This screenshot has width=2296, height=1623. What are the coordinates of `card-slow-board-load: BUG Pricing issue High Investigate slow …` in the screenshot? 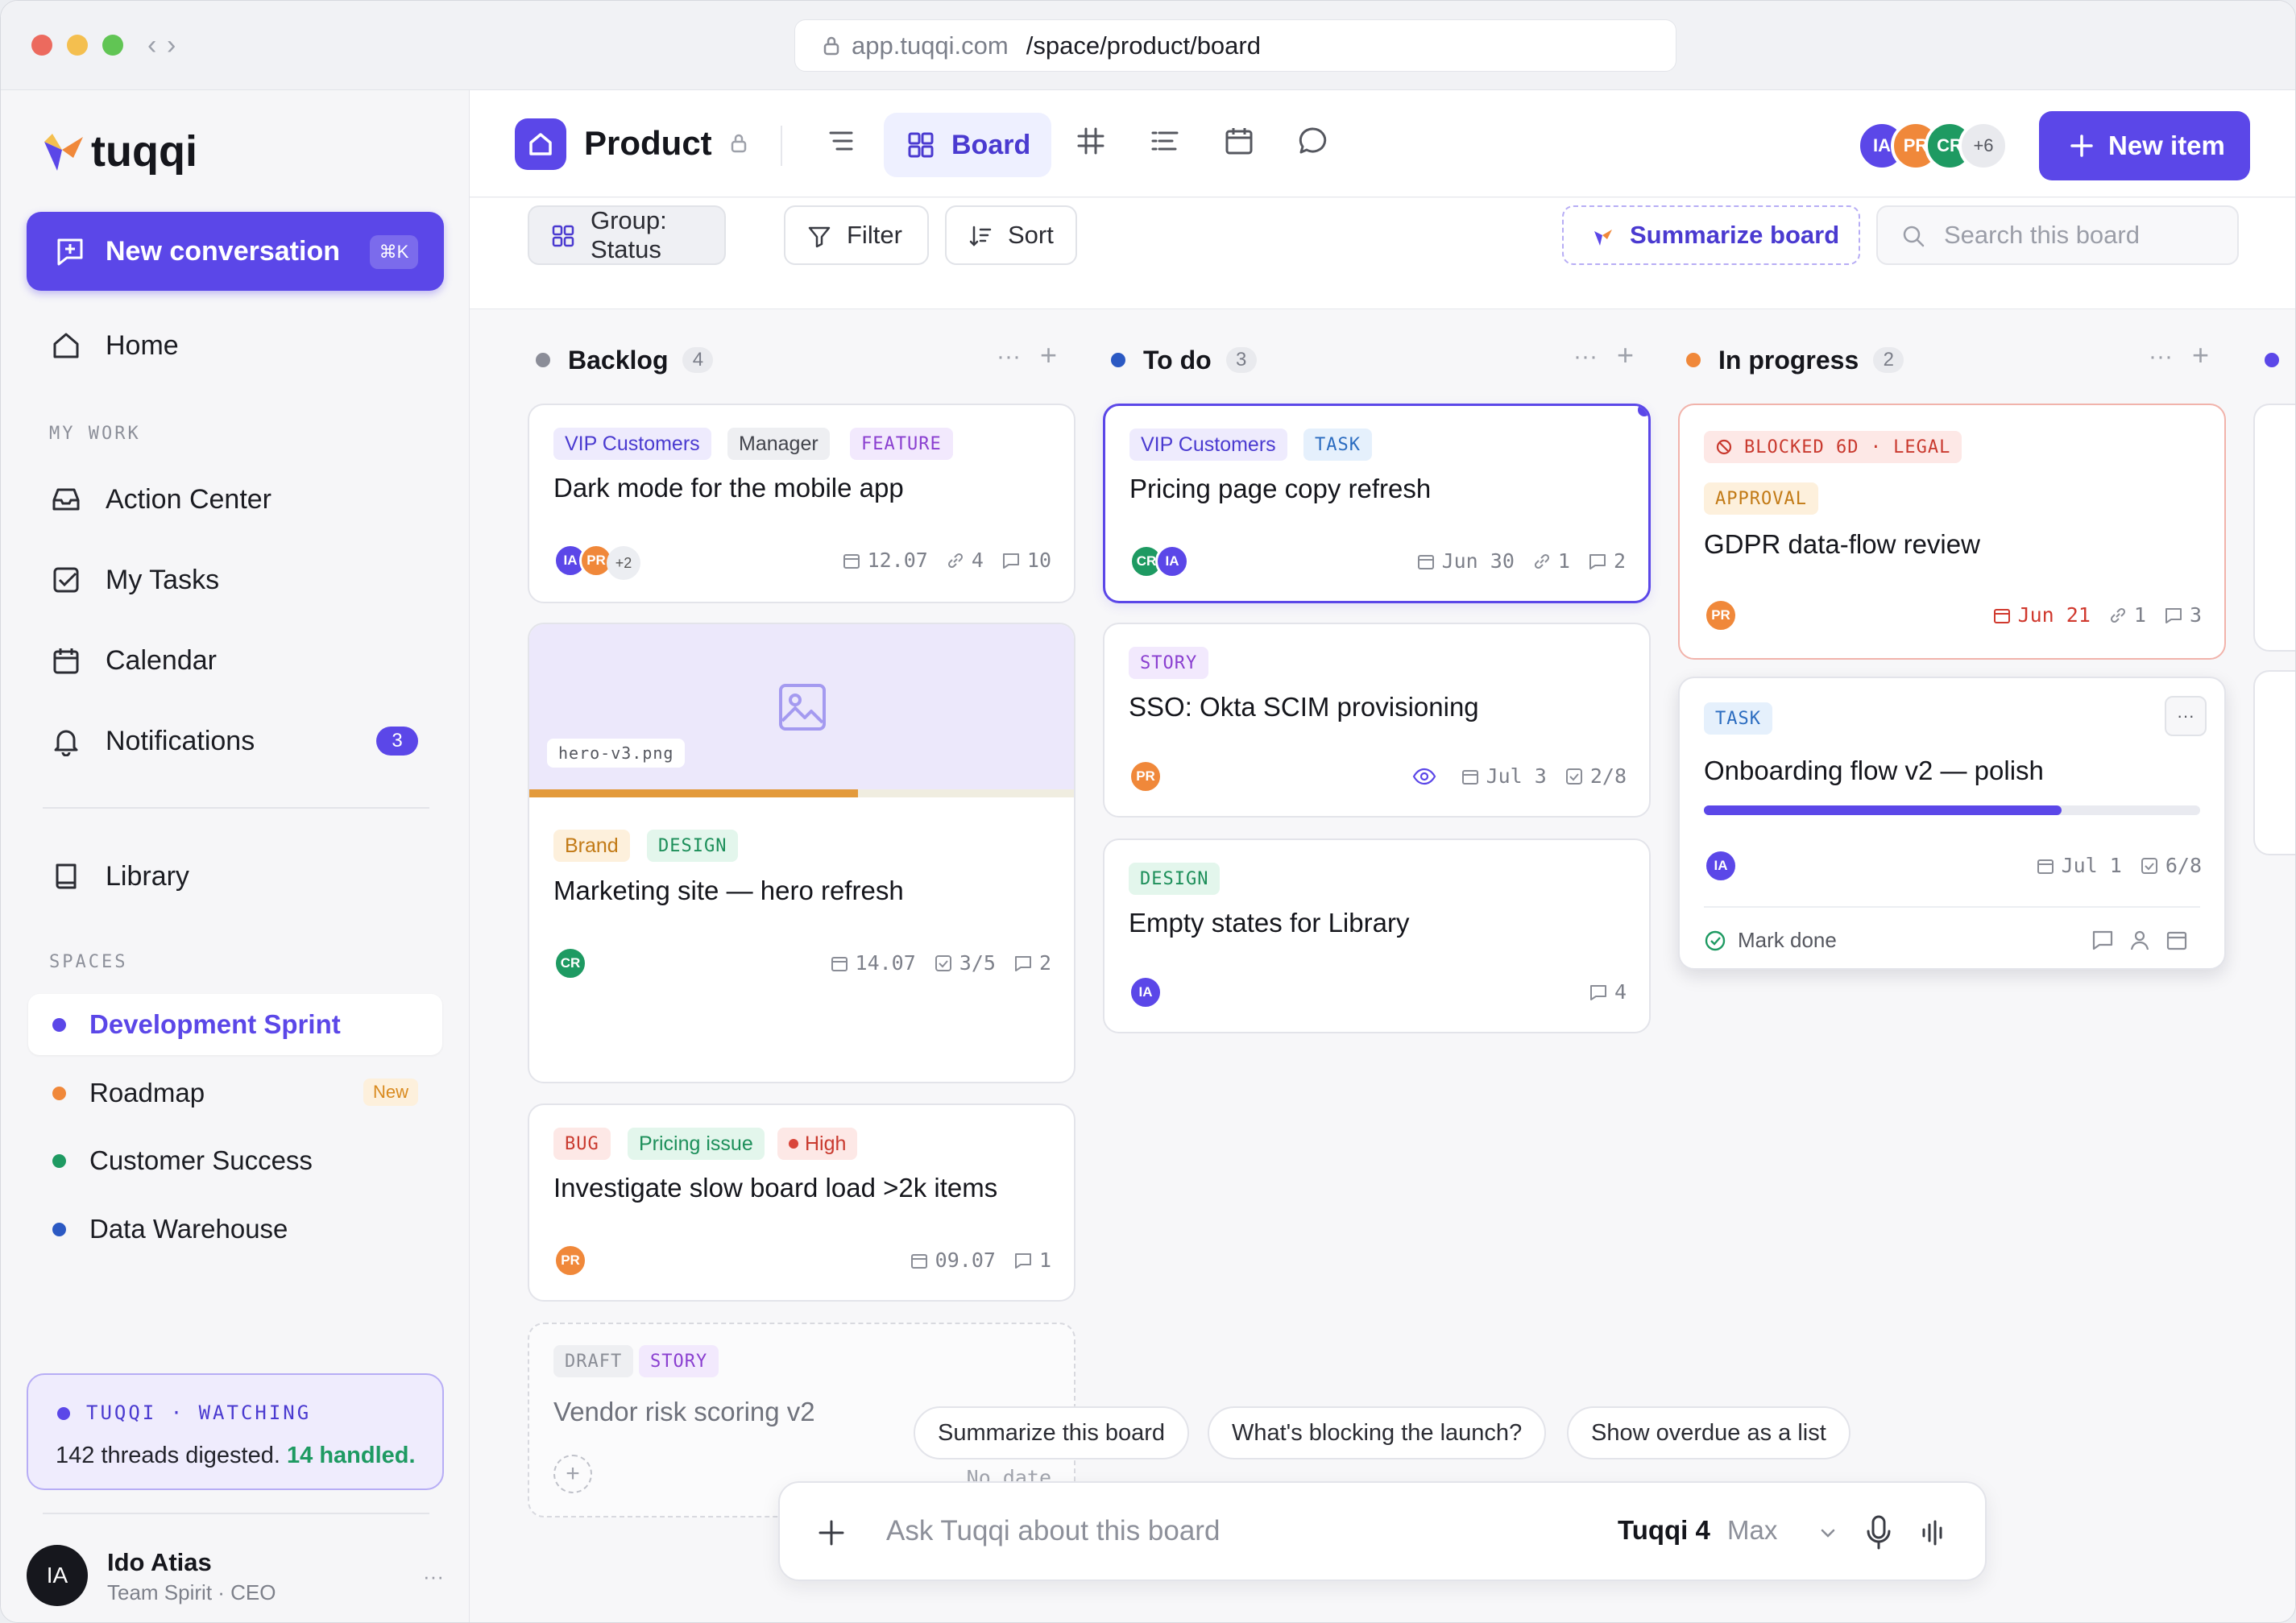 It's located at (801, 1202).